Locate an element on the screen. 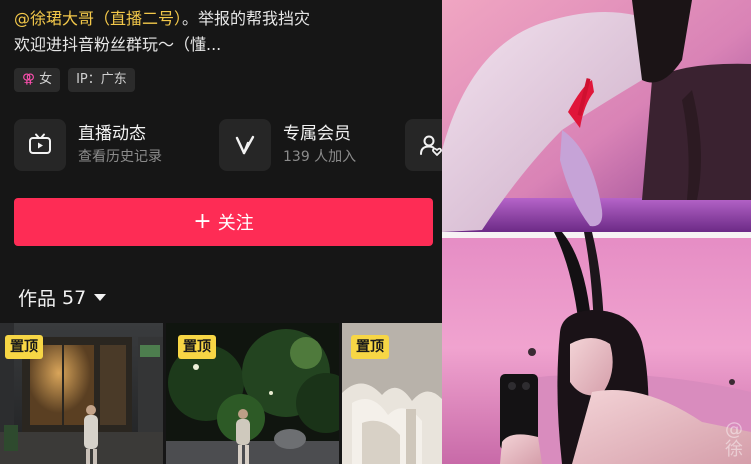  works-label: 作品 is located at coordinates (37, 299).